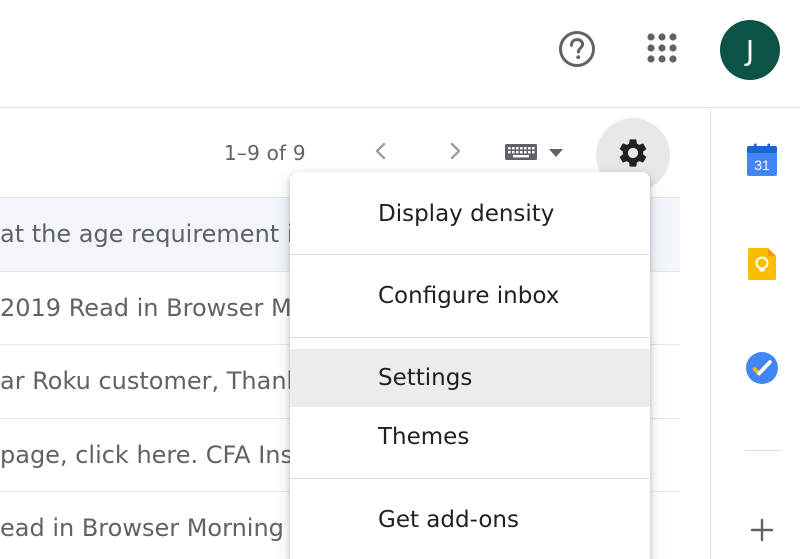 The height and width of the screenshot is (559, 800). What do you see at coordinates (470, 214) in the screenshot?
I see `menu-item-display-density: Display density` at bounding box center [470, 214].